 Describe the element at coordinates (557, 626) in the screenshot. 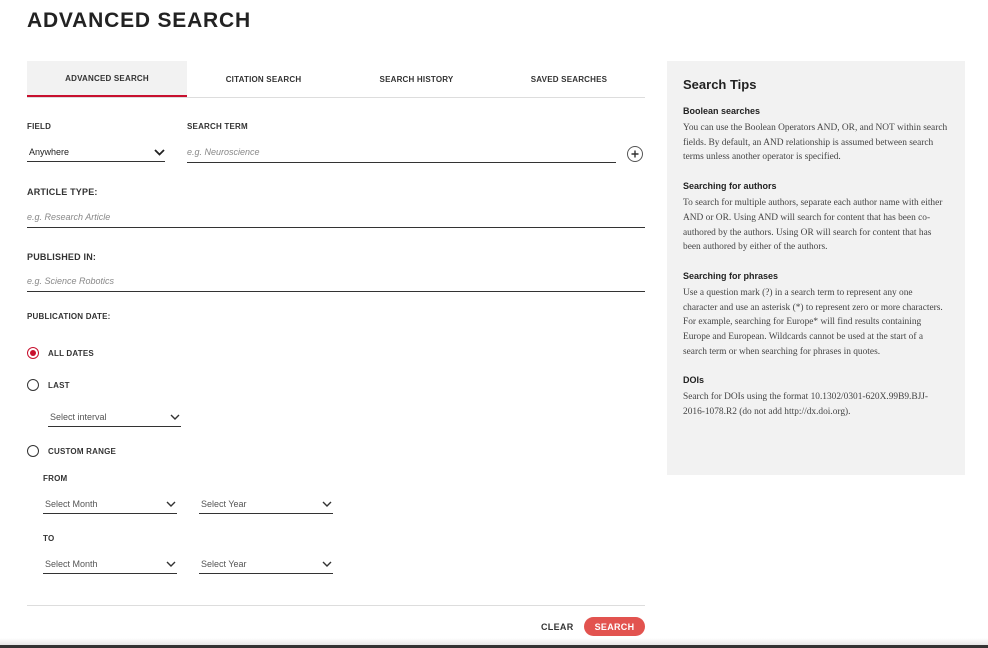

I see `clear-button: CLEAR` at that location.